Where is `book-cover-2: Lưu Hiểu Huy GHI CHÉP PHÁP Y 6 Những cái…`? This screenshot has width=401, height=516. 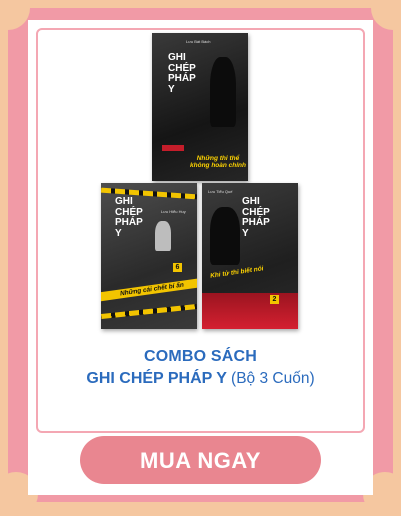
book-cover-2: Lưu Hiểu Huy GHI CHÉP PHÁP Y 6 Những cái… is located at coordinates (149, 256).